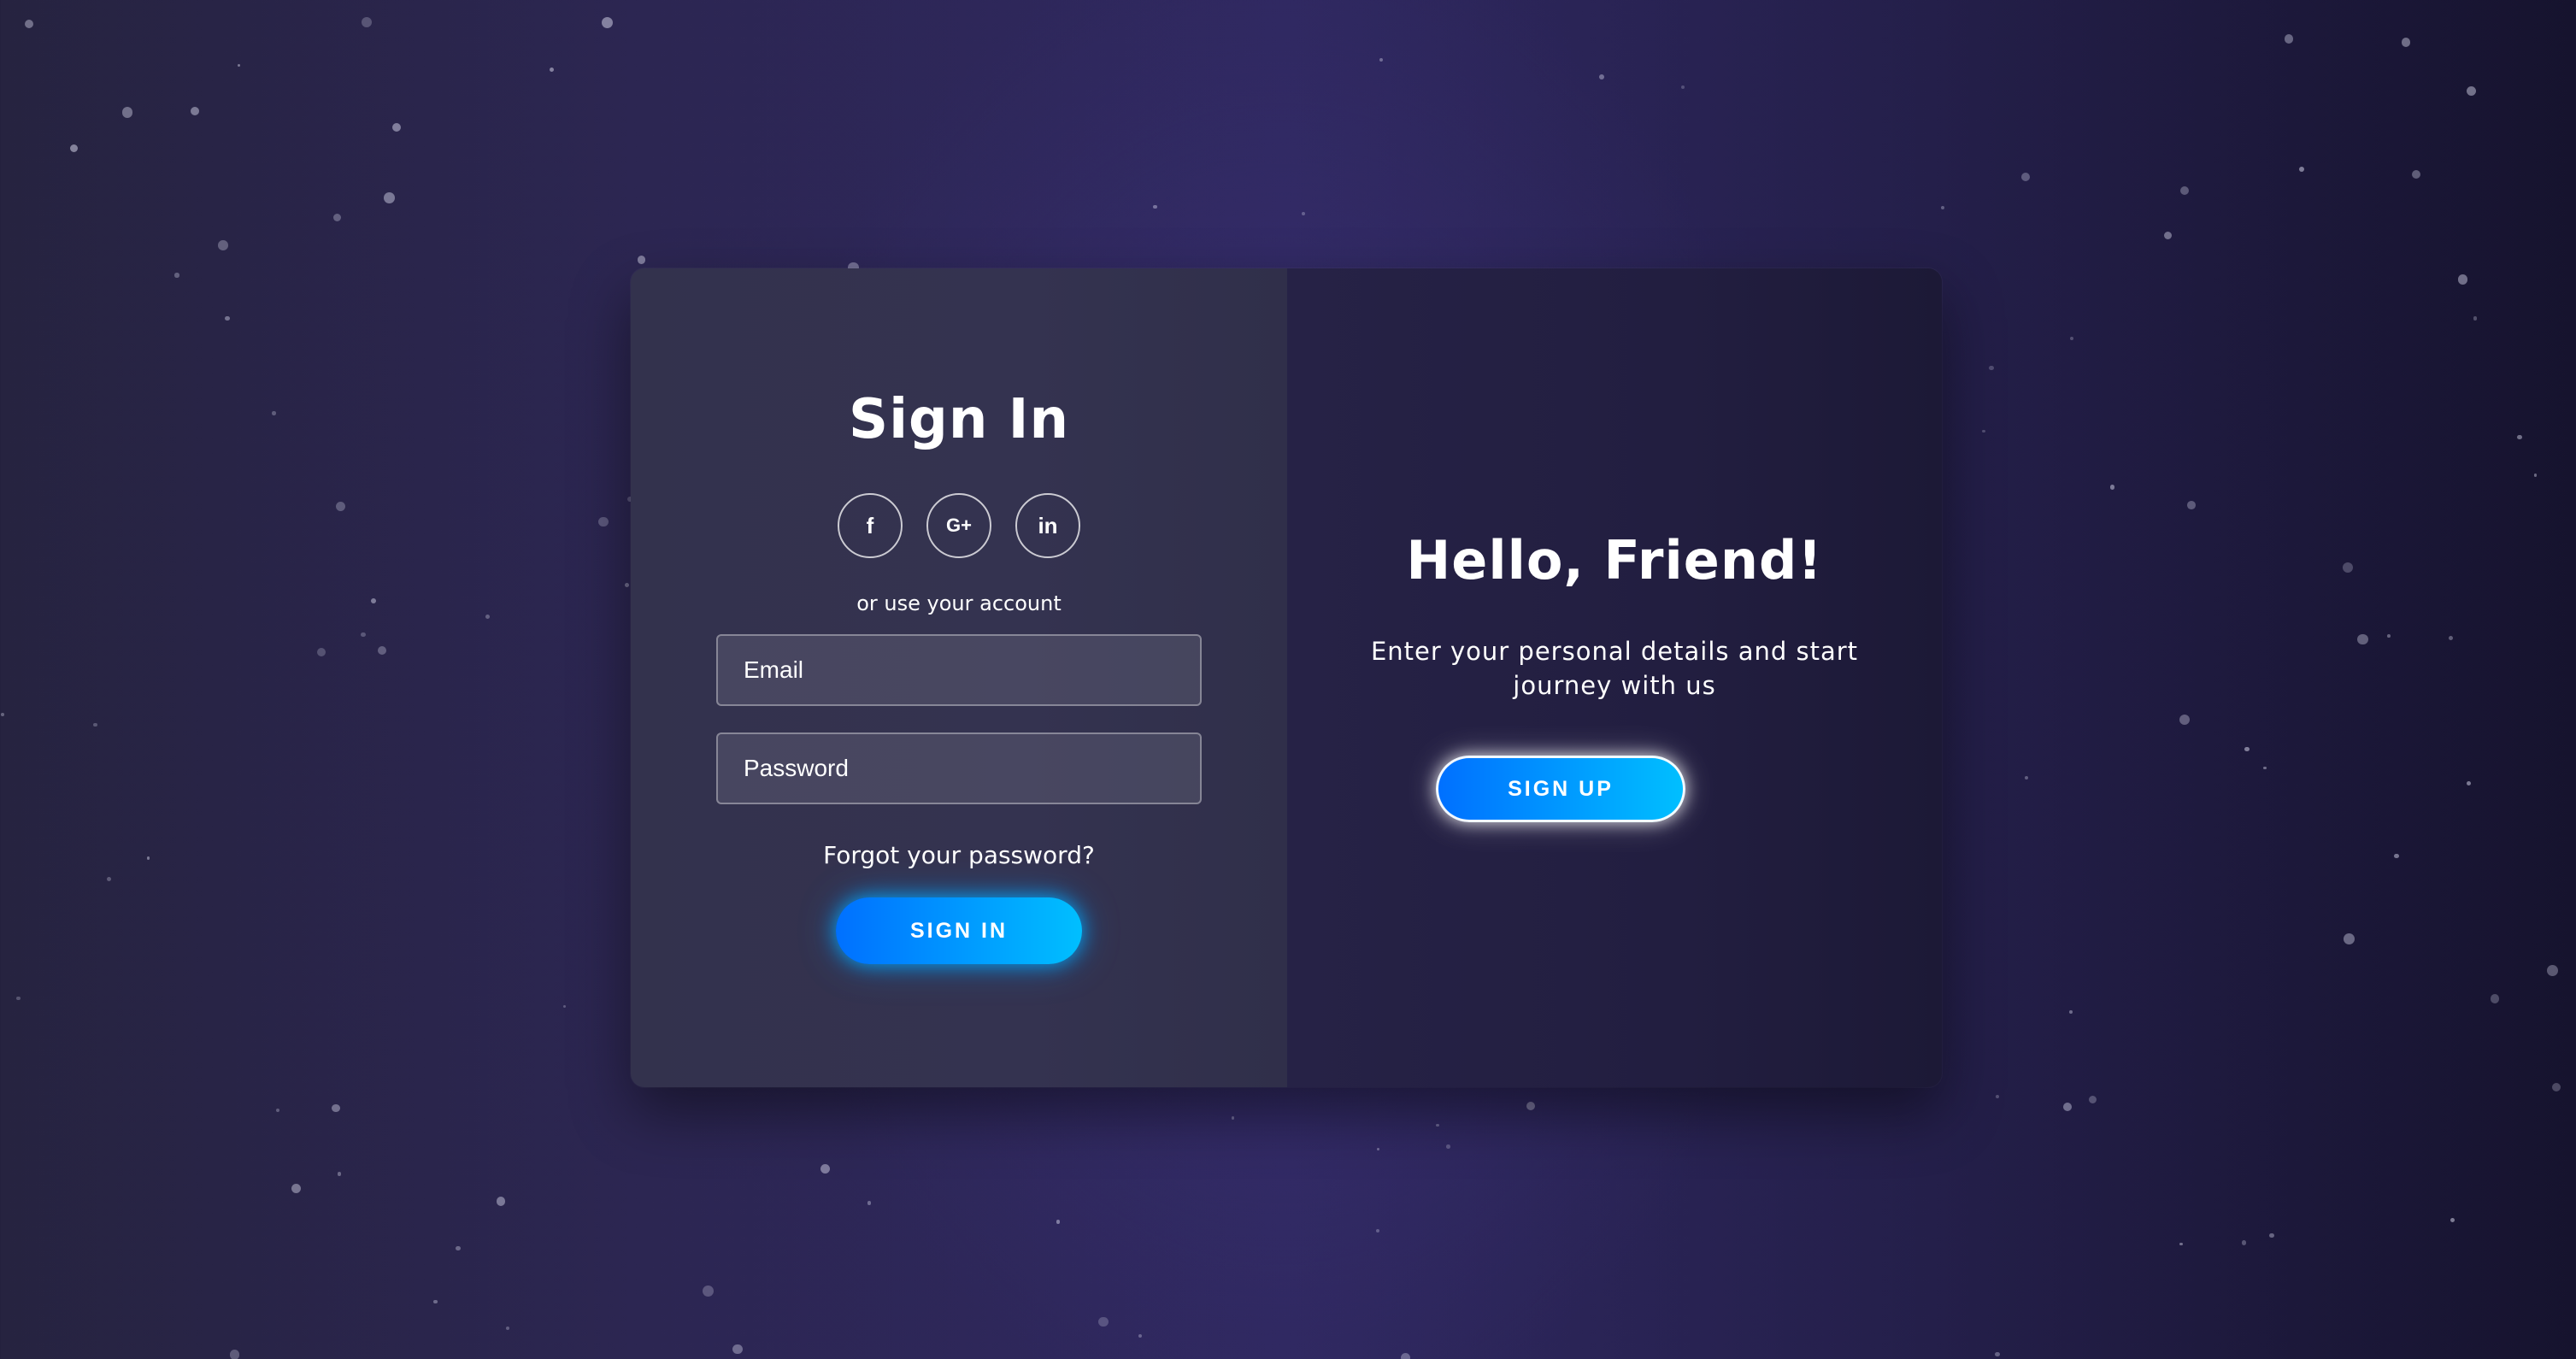 Image resolution: width=2576 pixels, height=1359 pixels. I want to click on email-field: Email, so click(959, 670).